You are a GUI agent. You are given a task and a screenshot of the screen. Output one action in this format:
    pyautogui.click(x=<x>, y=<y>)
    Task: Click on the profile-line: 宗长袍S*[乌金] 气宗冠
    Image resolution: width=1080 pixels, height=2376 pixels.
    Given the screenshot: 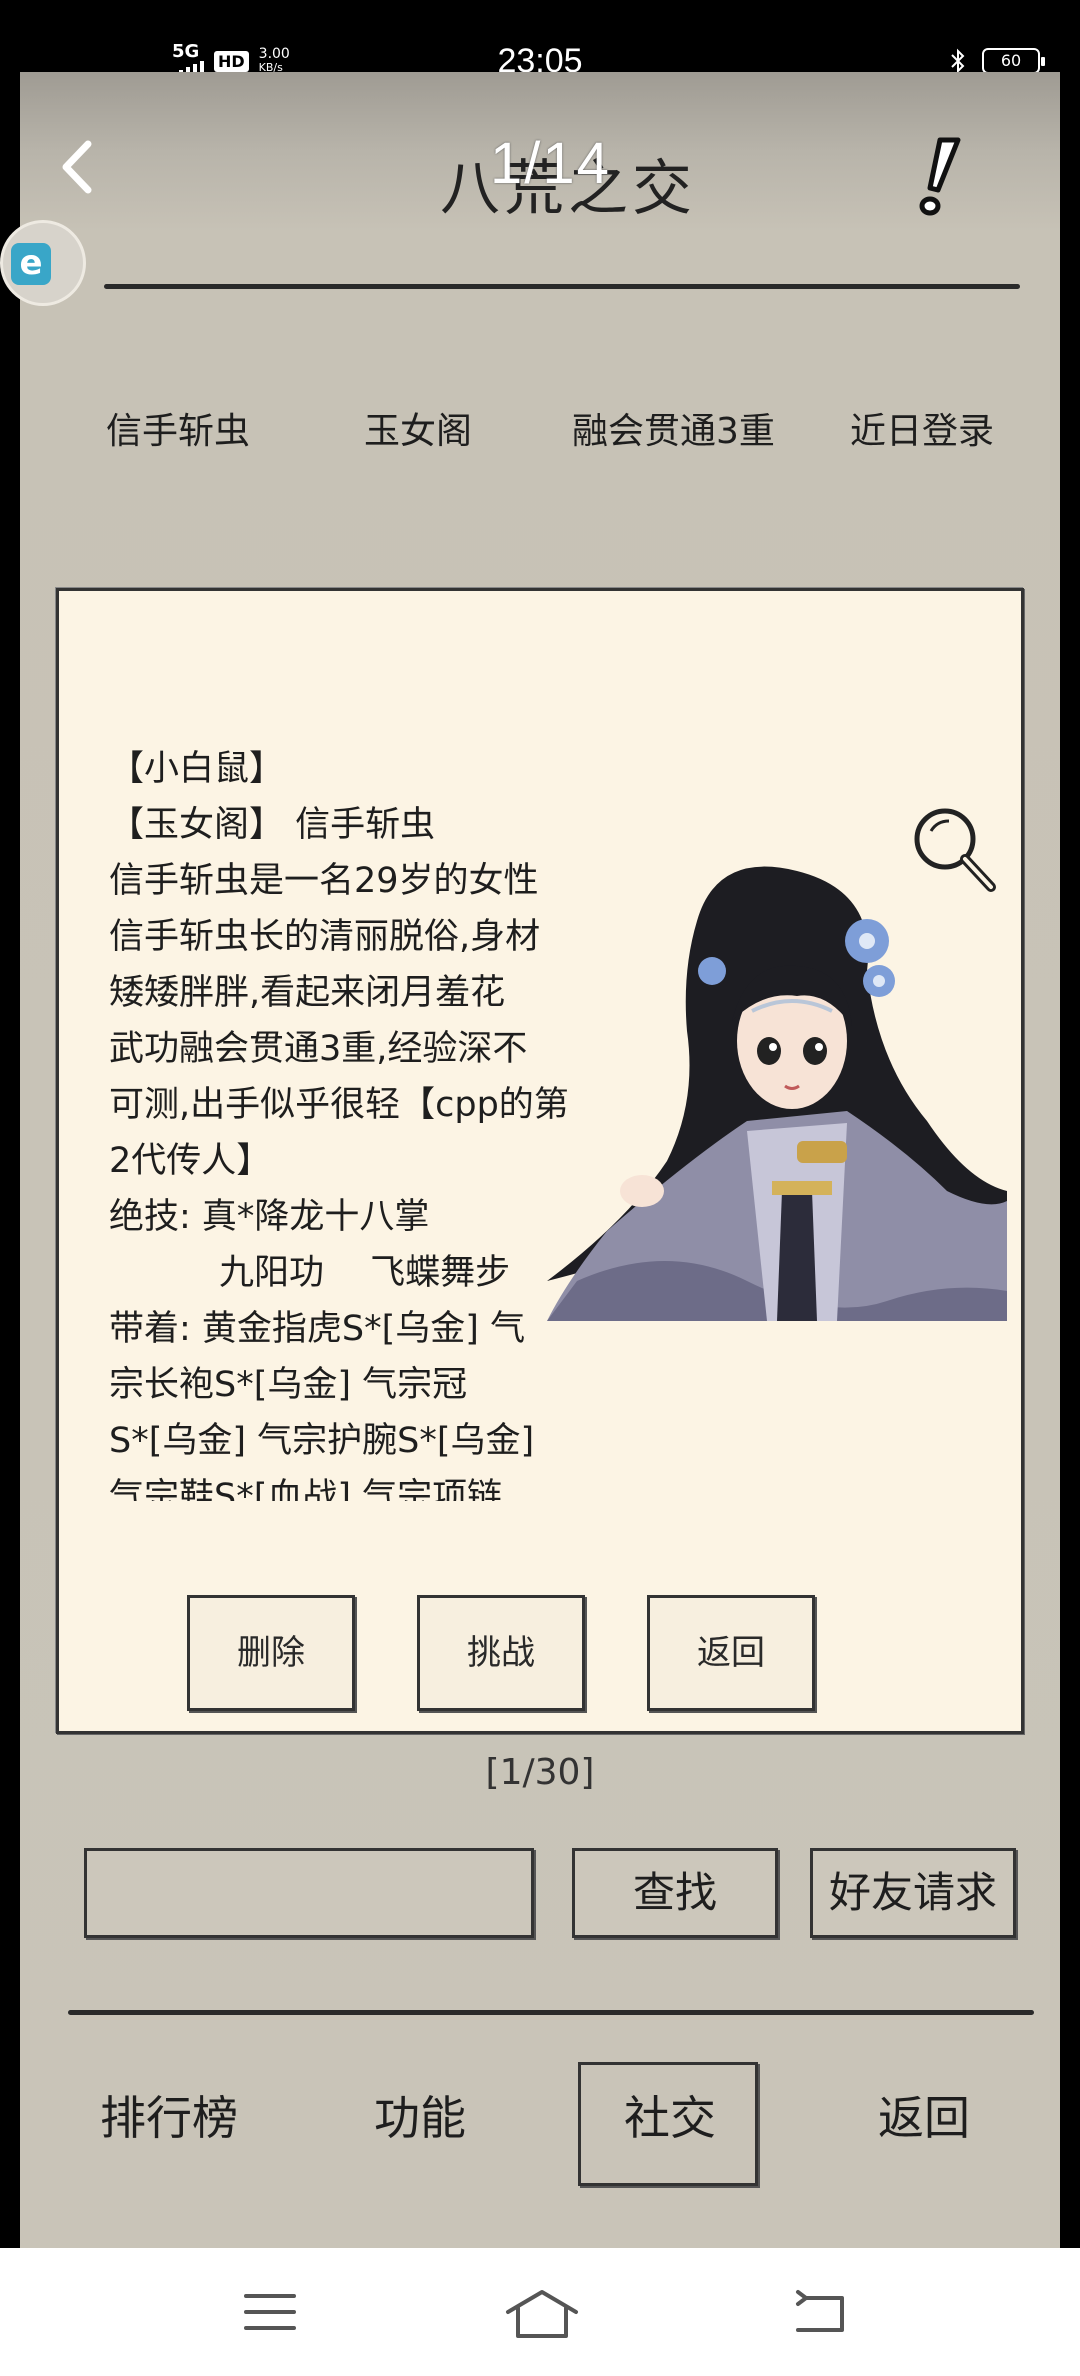 What is the action you would take?
    pyautogui.click(x=288, y=1385)
    